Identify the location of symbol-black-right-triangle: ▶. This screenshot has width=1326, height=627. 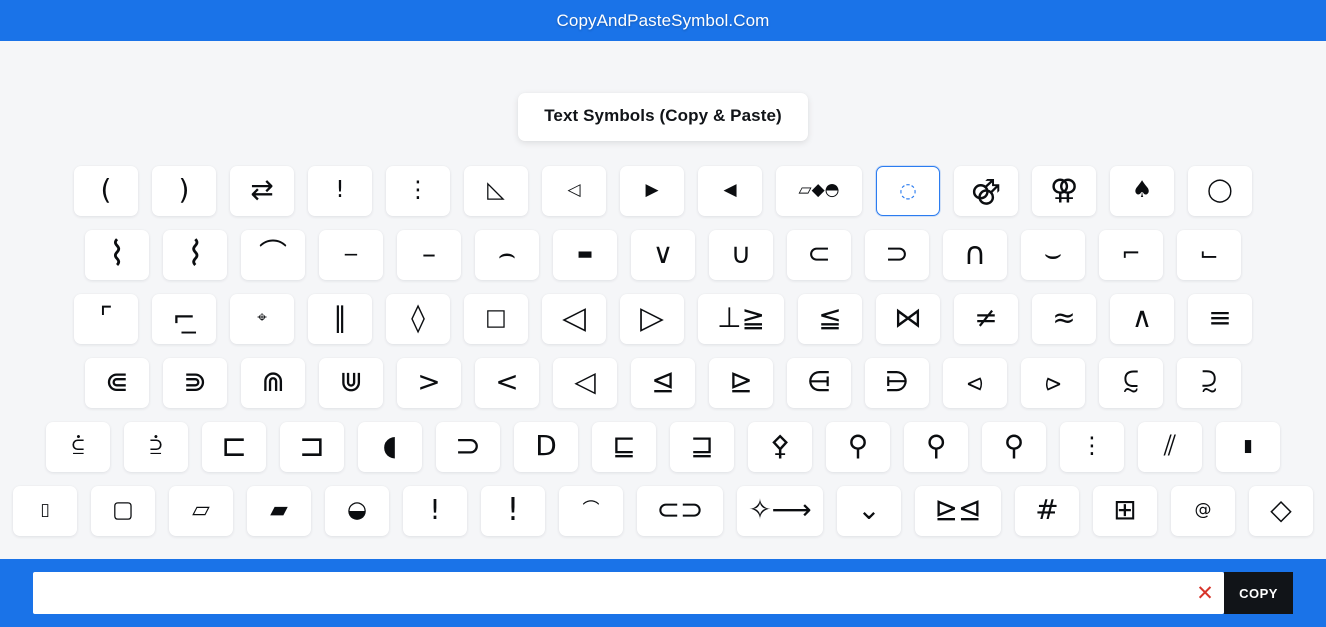
(652, 191).